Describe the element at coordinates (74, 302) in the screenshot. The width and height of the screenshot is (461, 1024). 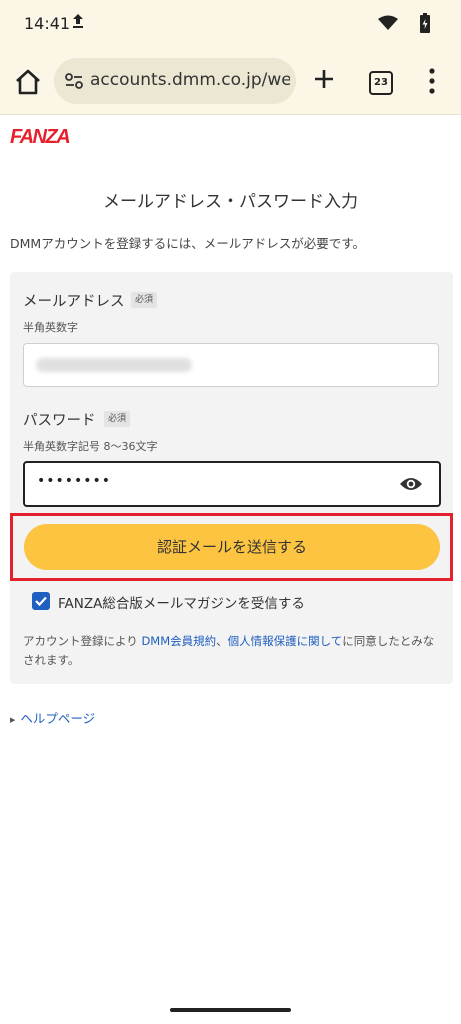
I see `email-label: メールアドレス` at that location.